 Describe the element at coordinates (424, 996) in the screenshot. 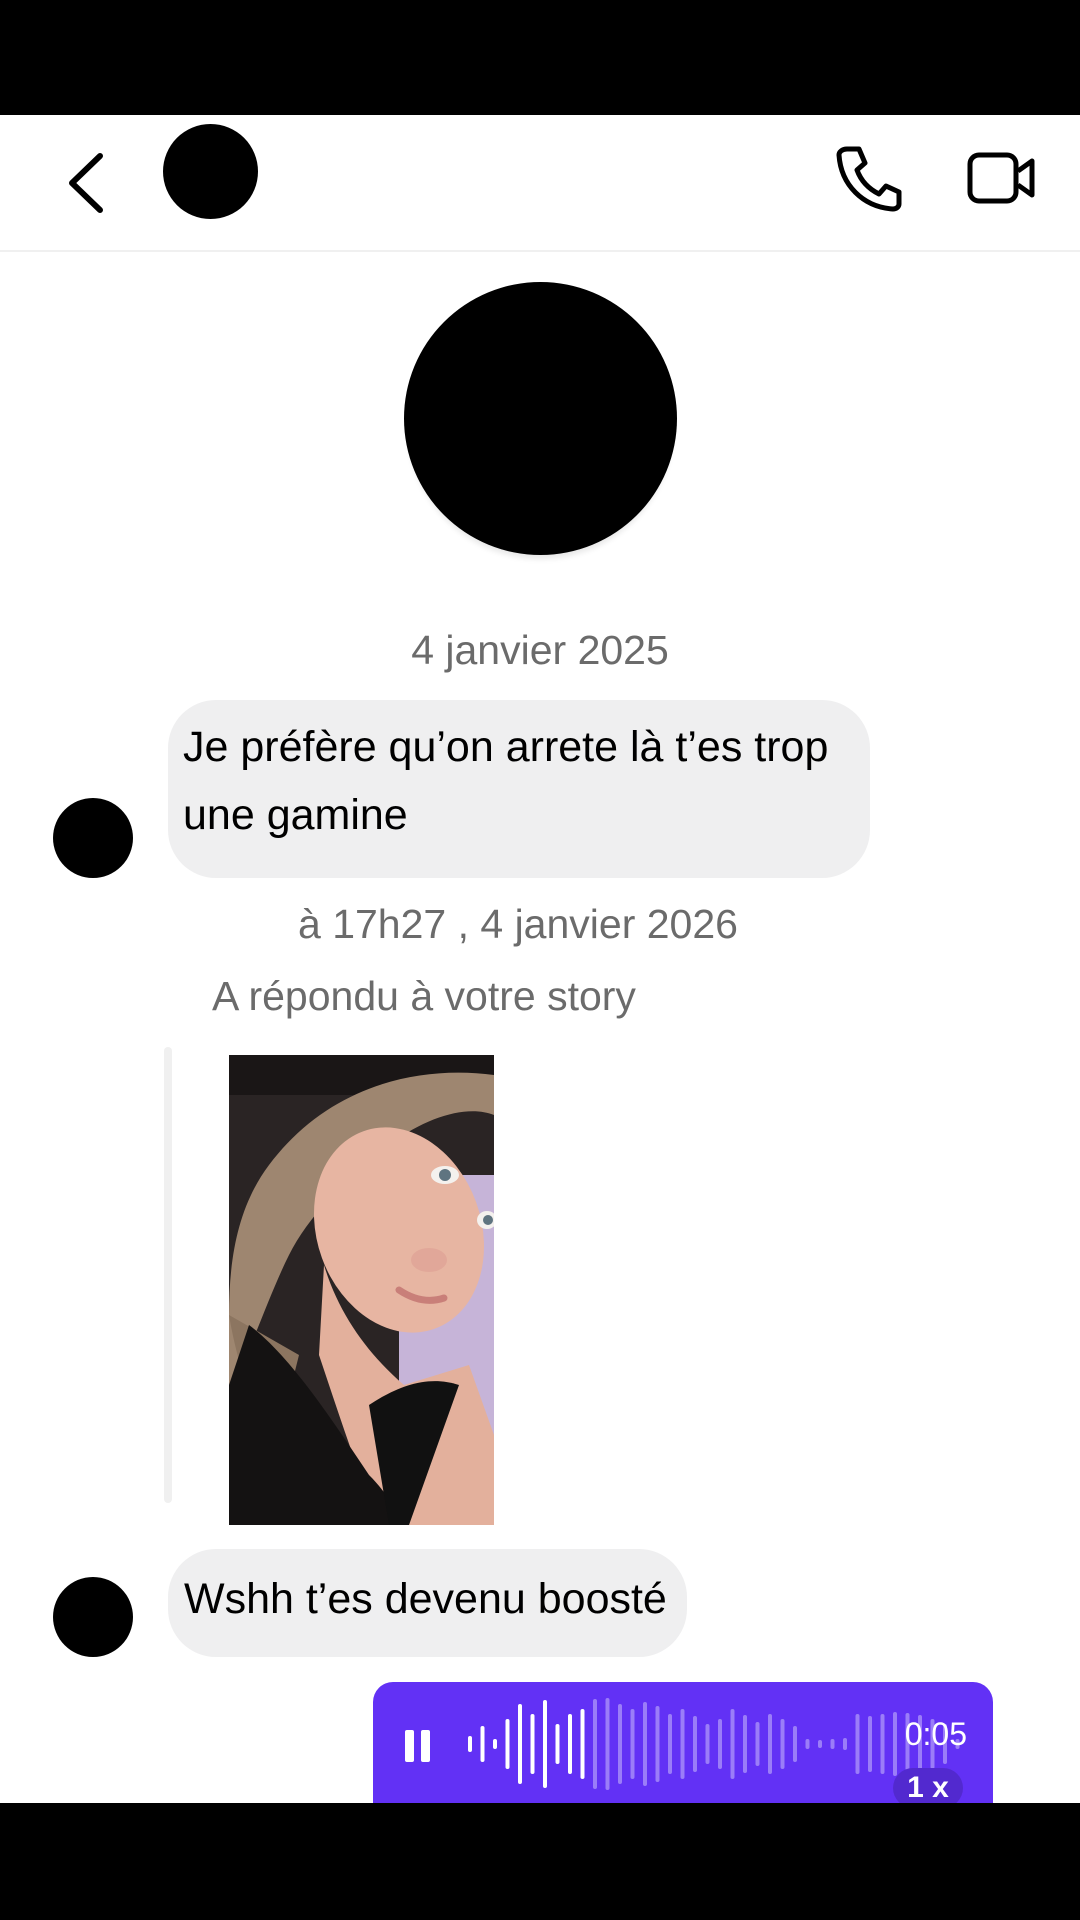

I see `story-reply-label: A répondu à votre story` at that location.